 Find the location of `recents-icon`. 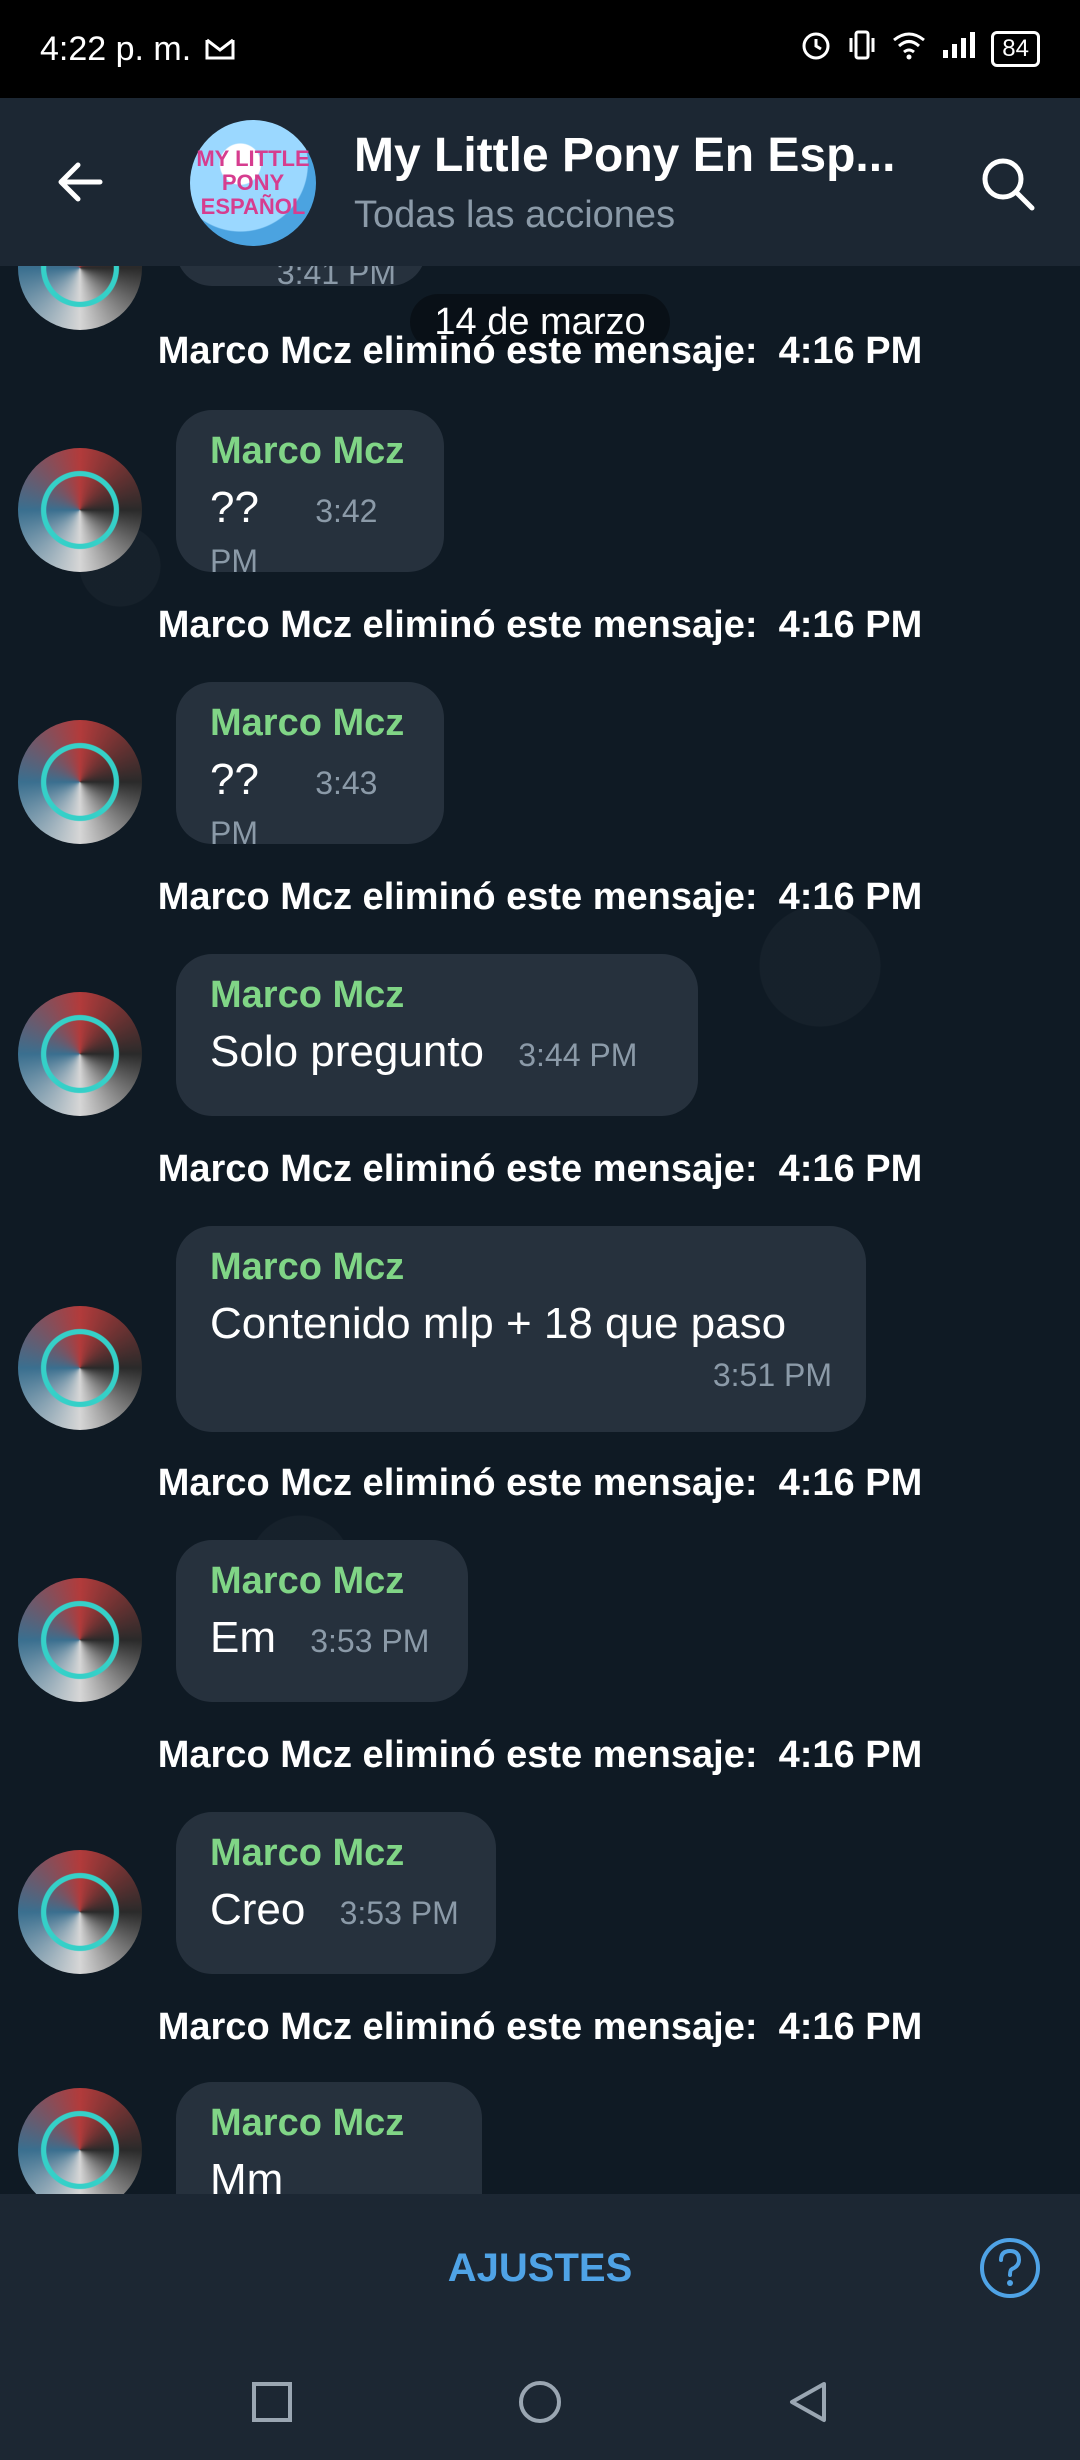

recents-icon is located at coordinates (272, 2402).